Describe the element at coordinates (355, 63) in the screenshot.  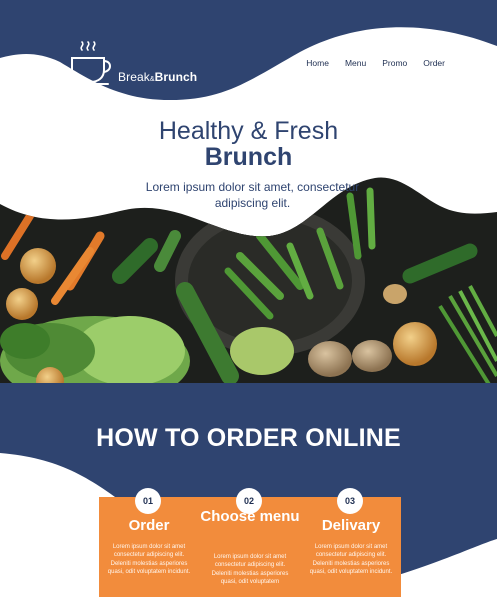
I see `nav-menu: Menu` at that location.